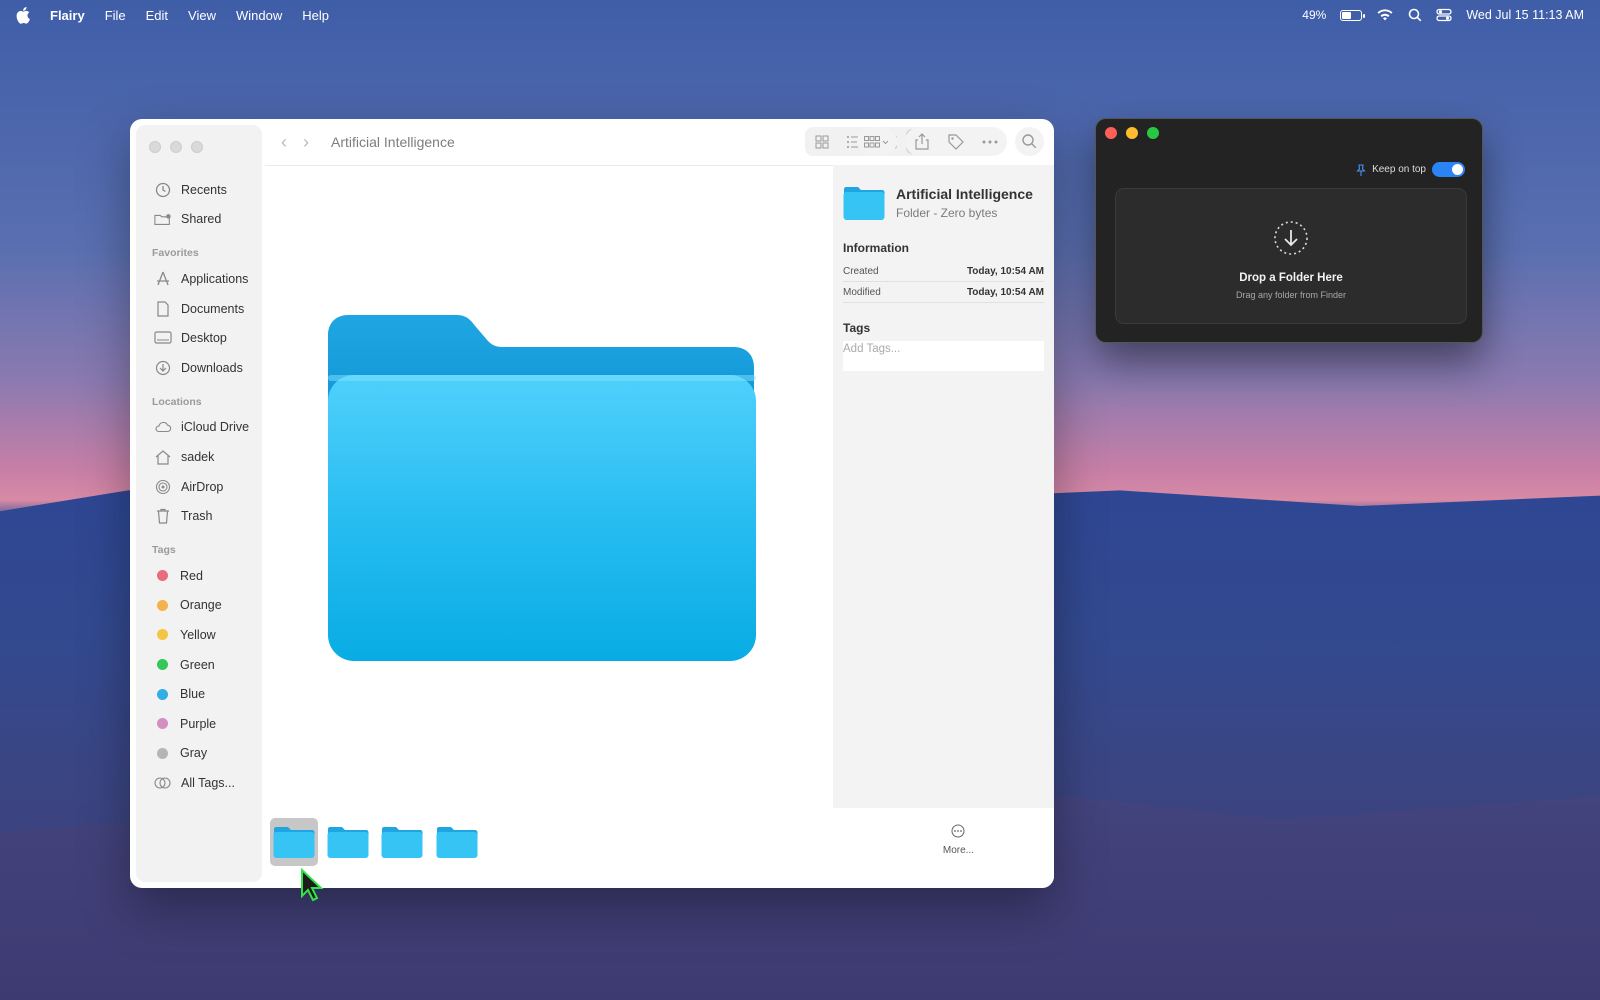 Image resolution: width=1600 pixels, height=1000 pixels. What do you see at coordinates (1385, 15) in the screenshot?
I see `wifi-icon` at bounding box center [1385, 15].